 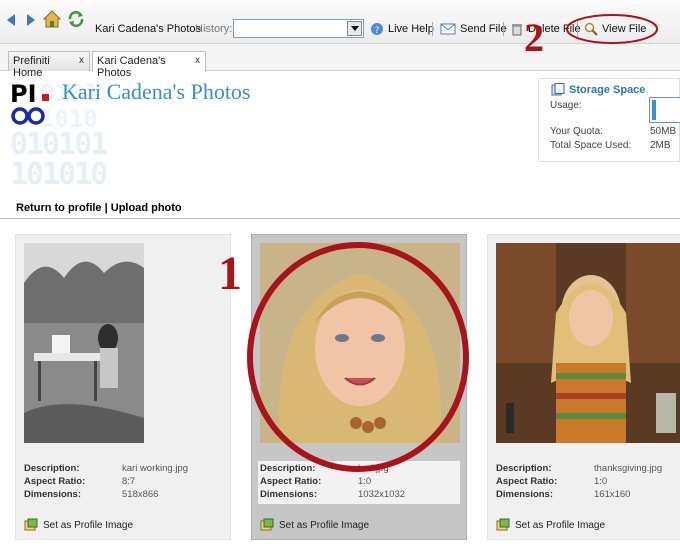 I want to click on send-file-label: Send File, so click(x=483, y=29).